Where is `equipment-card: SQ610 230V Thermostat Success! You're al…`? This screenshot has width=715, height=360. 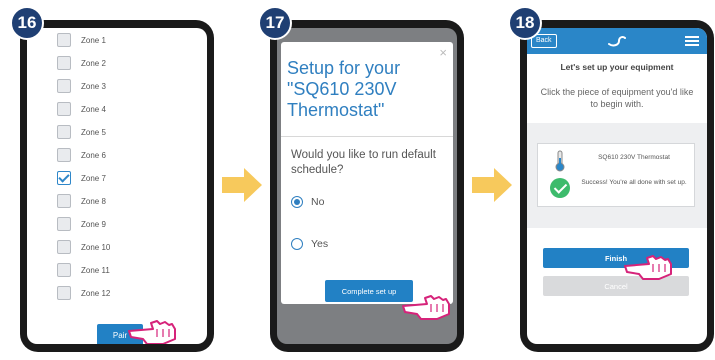
equipment-card: SQ610 230V Thermostat Success! You're al… is located at coordinates (616, 175).